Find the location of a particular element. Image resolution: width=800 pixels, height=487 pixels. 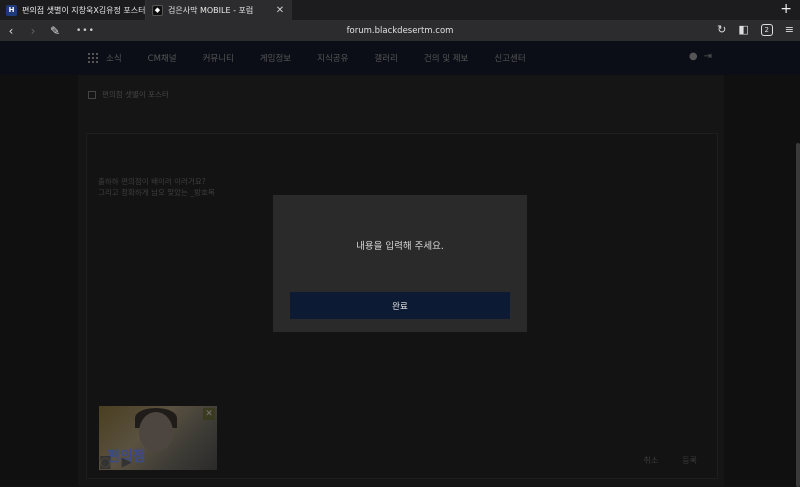

menu-item-news: 소식 is located at coordinates (114, 58).